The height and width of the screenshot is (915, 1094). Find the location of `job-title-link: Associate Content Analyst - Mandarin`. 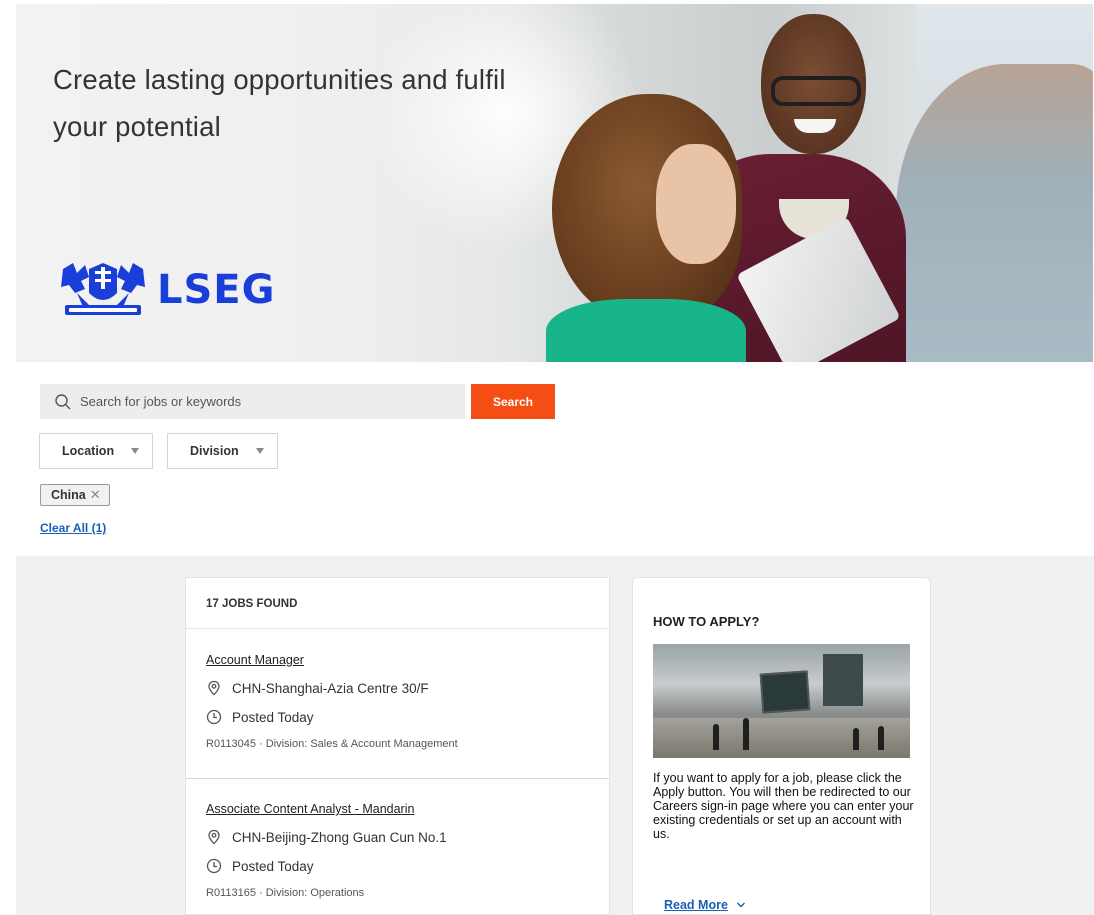

job-title-link: Associate Content Analyst - Mandarin is located at coordinates (401, 809).